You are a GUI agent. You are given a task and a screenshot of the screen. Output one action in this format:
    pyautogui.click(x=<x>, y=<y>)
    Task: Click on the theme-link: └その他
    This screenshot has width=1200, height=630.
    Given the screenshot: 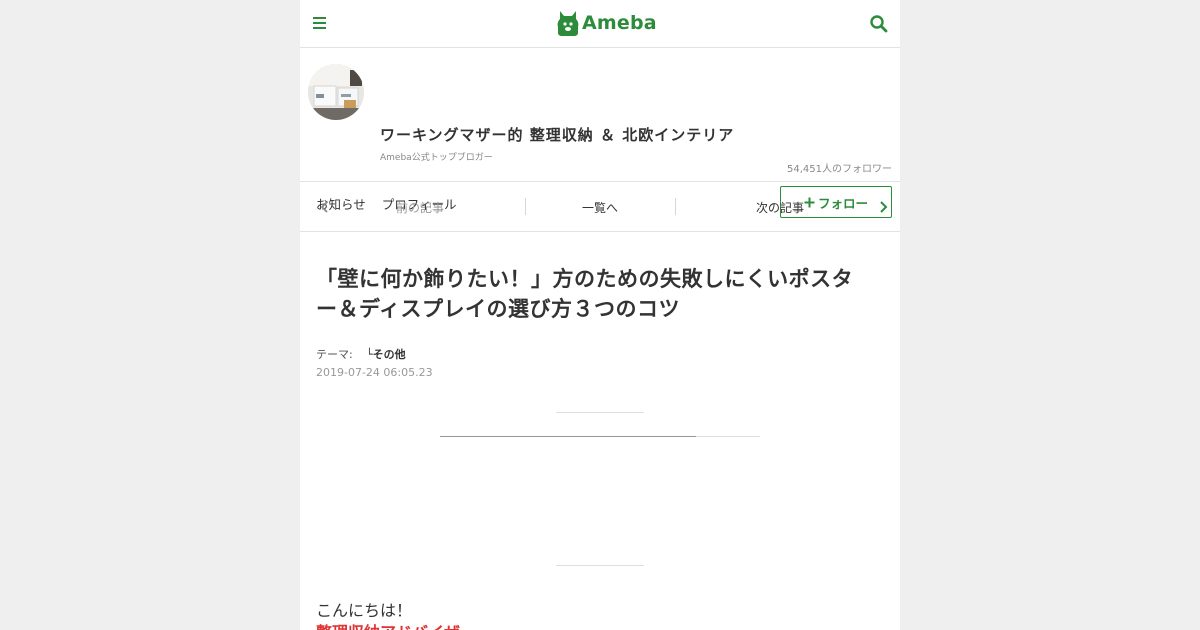 What is the action you would take?
    pyautogui.click(x=386, y=354)
    